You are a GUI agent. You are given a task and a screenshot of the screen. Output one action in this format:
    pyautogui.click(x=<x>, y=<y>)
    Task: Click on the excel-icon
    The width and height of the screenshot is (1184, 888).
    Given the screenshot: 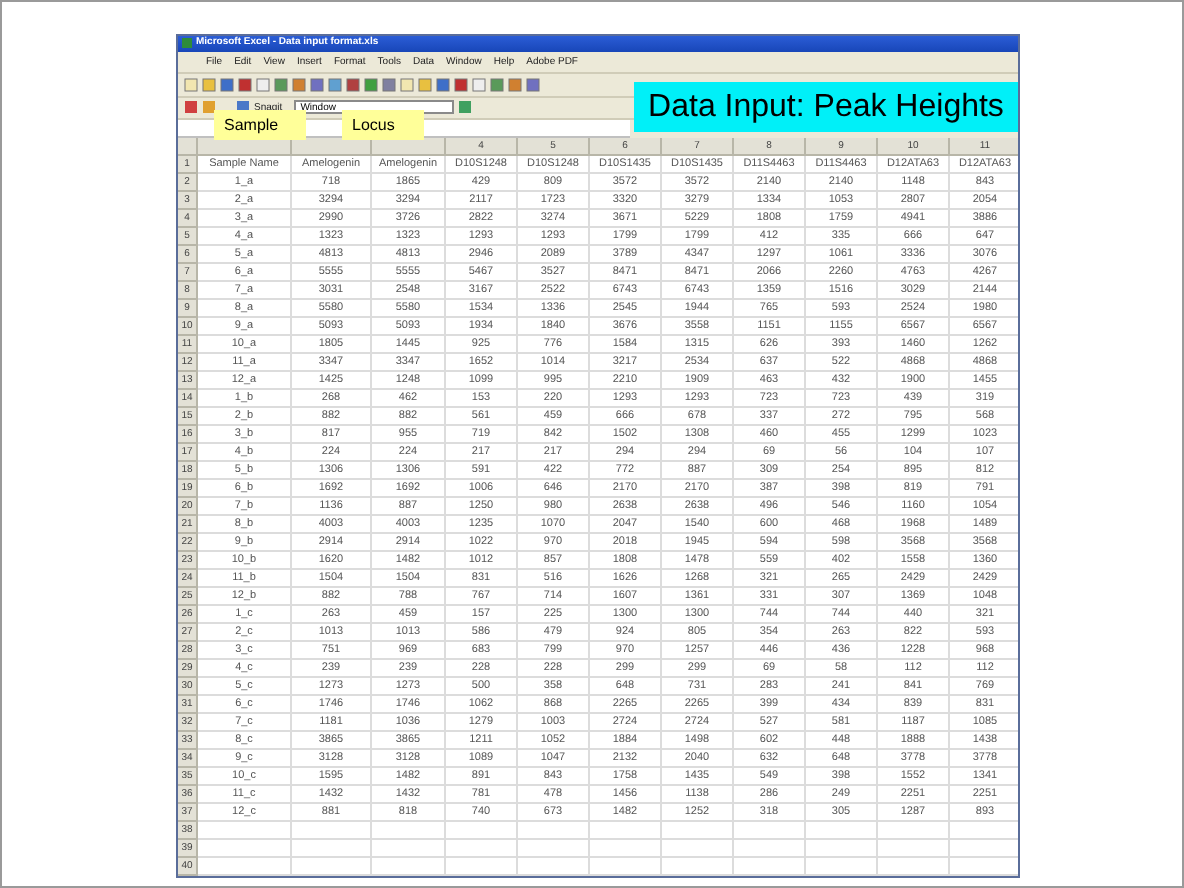 What is the action you would take?
    pyautogui.click(x=187, y=43)
    